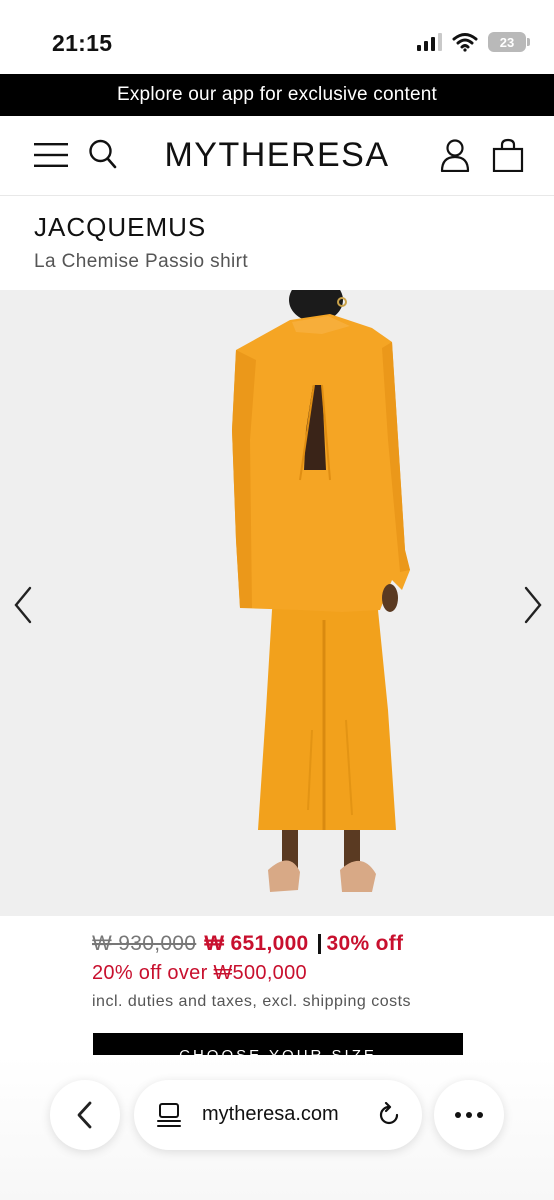 The image size is (554, 1200). I want to click on browser-toolbar: mytheresa.com, so click(277, 1128).